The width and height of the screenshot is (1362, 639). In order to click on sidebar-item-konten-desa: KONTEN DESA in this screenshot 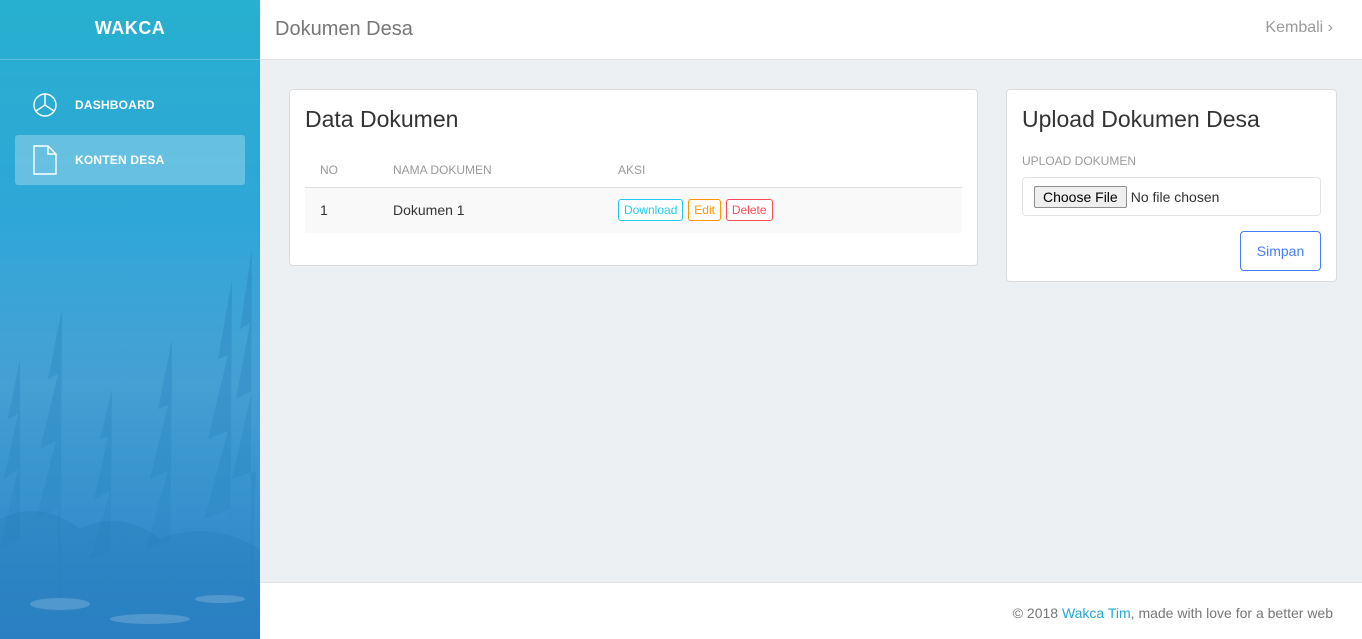, I will do `click(130, 160)`.